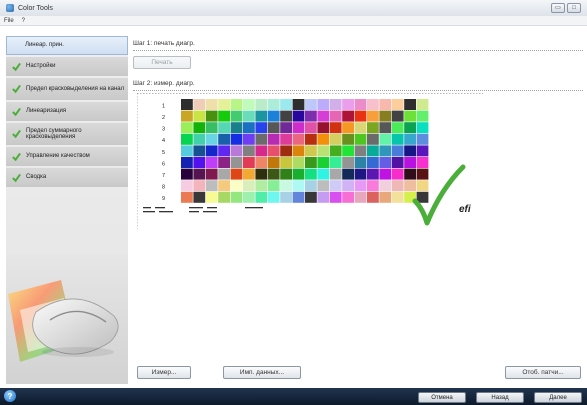 Image resolution: width=587 pixels, height=405 pixels. Describe the element at coordinates (23, 21) in the screenshot. I see `menu-help: ?` at that location.